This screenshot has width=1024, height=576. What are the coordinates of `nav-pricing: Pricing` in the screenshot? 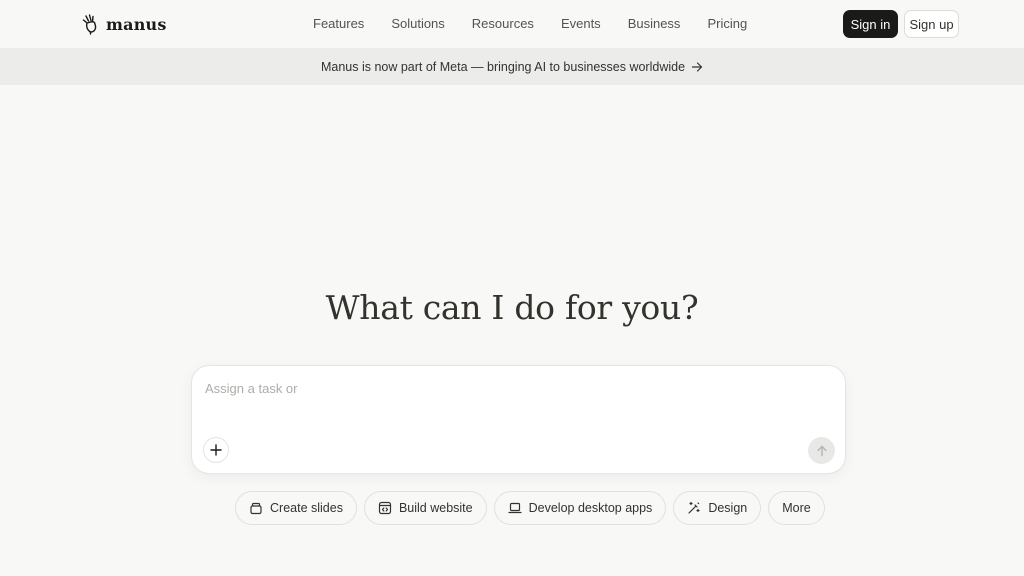 It's located at (727, 24).